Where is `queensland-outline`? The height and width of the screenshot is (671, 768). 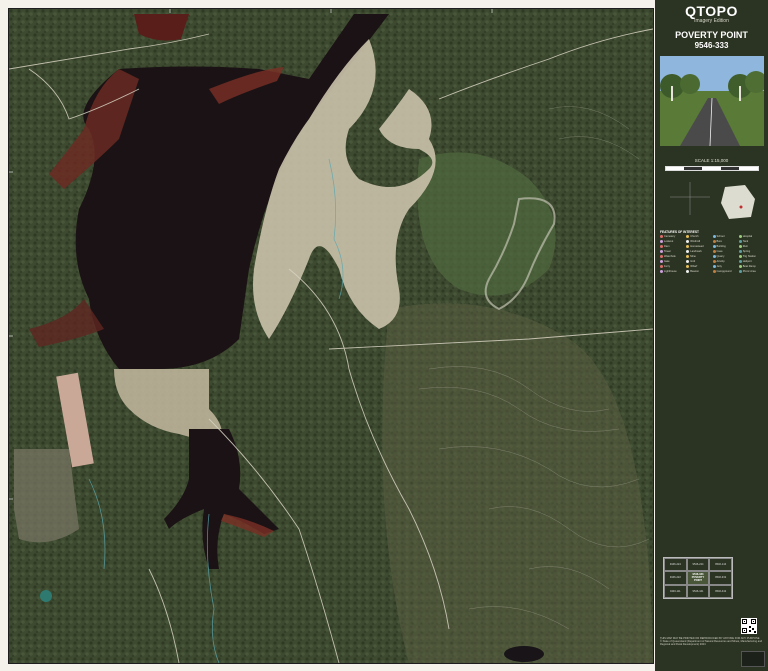 queensland-outline is located at coordinates (738, 202).